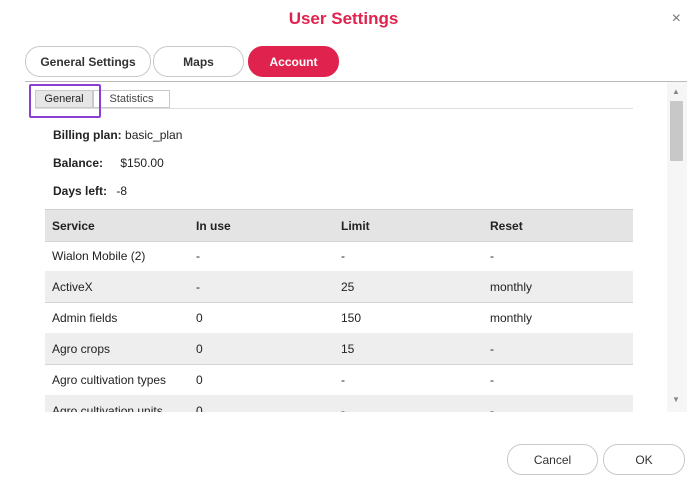 This screenshot has width=687, height=483. What do you see at coordinates (131, 99) in the screenshot?
I see `subtab-statistics: Statistics` at bounding box center [131, 99].